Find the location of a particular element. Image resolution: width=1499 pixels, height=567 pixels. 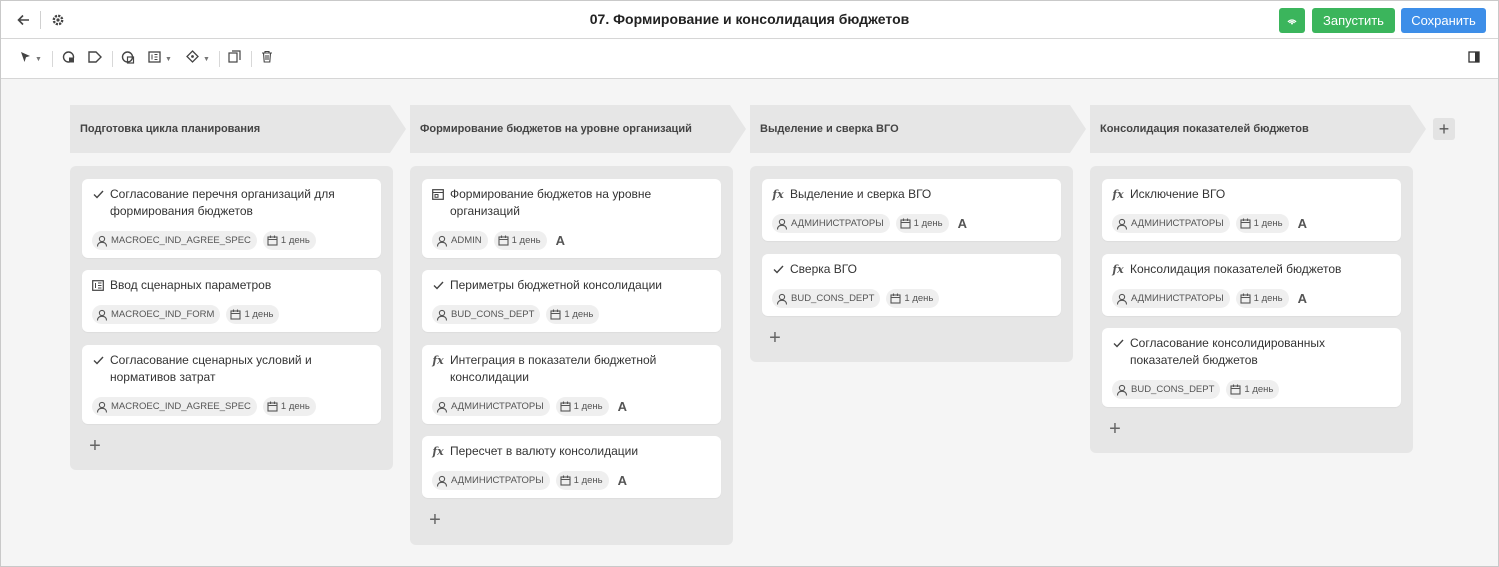

label-tool is located at coordinates (95, 59).